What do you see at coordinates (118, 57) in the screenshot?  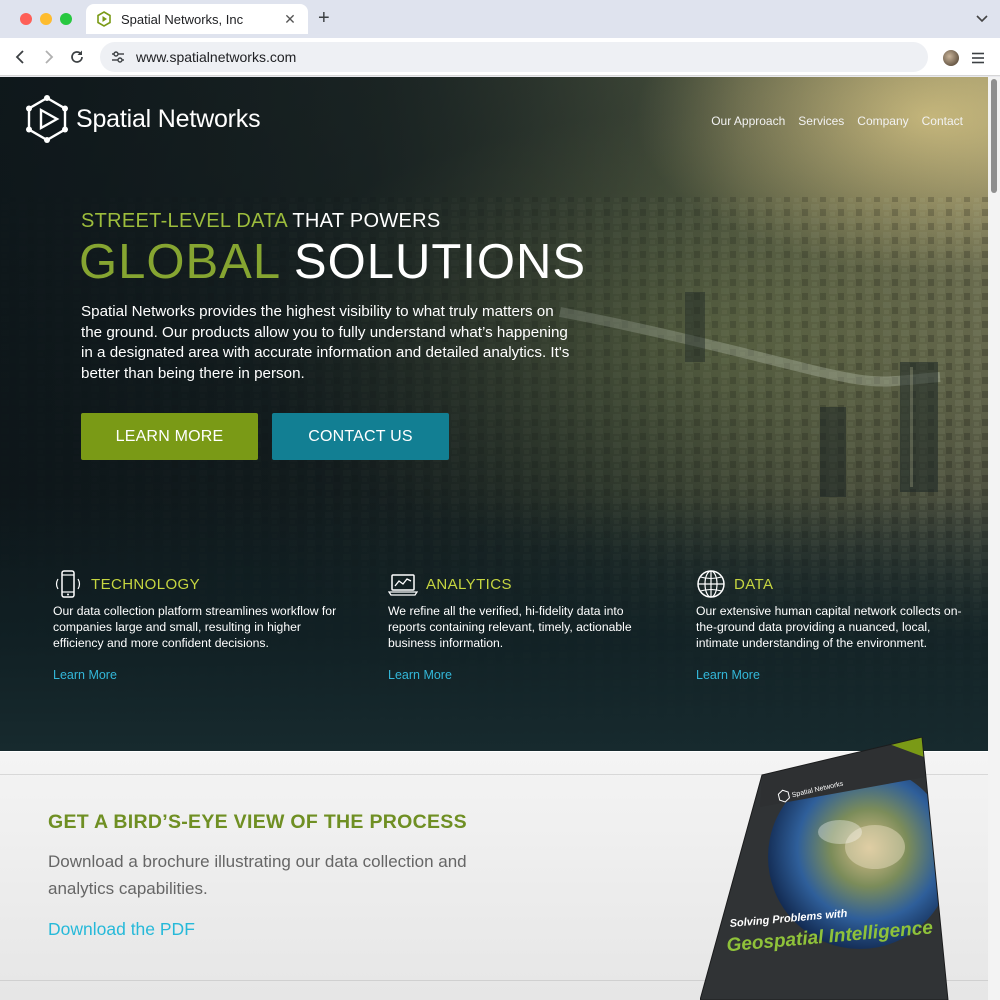 I see `site-settings-icon` at bounding box center [118, 57].